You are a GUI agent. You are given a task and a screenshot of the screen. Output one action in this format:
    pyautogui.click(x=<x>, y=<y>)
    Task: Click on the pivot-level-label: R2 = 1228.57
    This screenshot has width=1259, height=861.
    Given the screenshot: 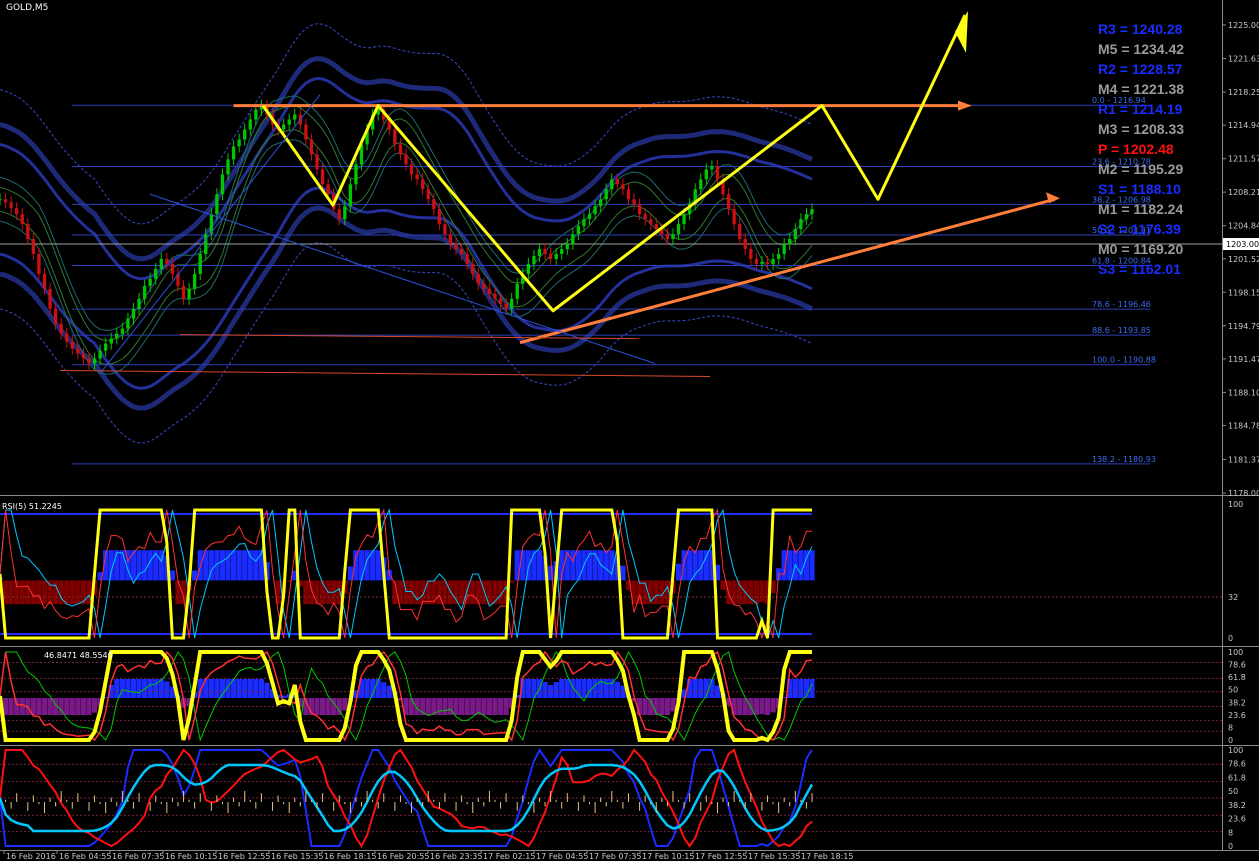 What is the action you would take?
    pyautogui.click(x=1140, y=69)
    